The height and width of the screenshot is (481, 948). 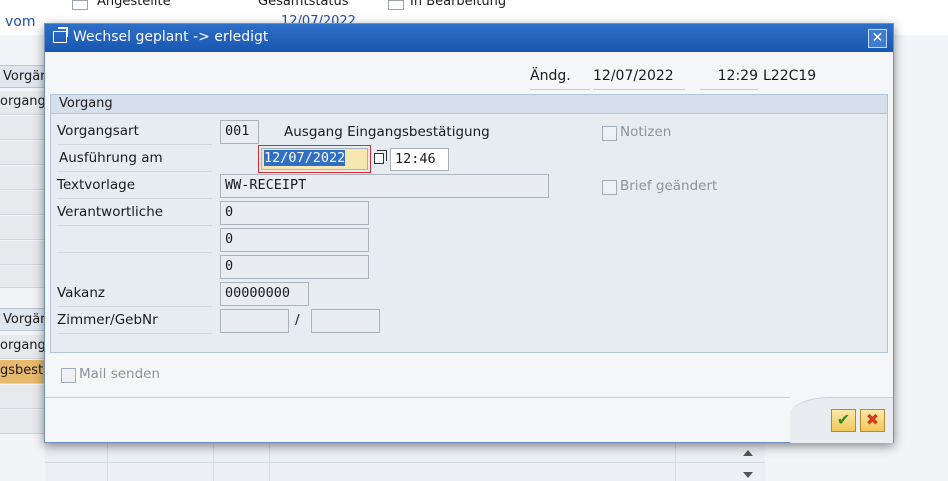 I want to click on notizen-checkbox, so click(x=609, y=133).